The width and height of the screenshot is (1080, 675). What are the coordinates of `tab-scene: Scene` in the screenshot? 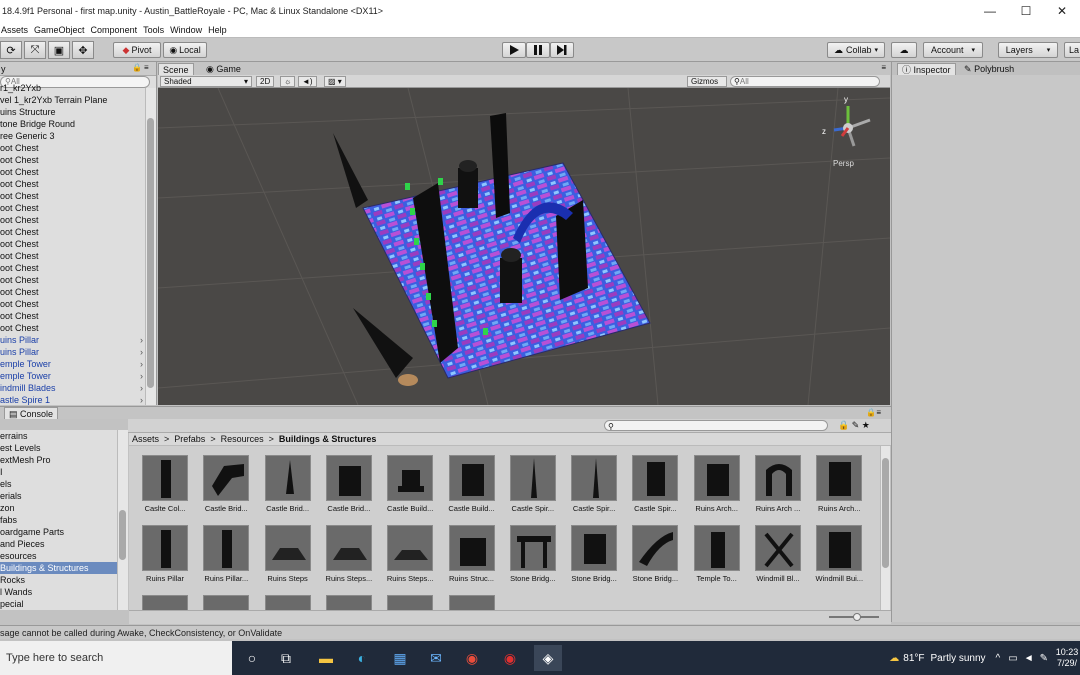 It's located at (176, 69).